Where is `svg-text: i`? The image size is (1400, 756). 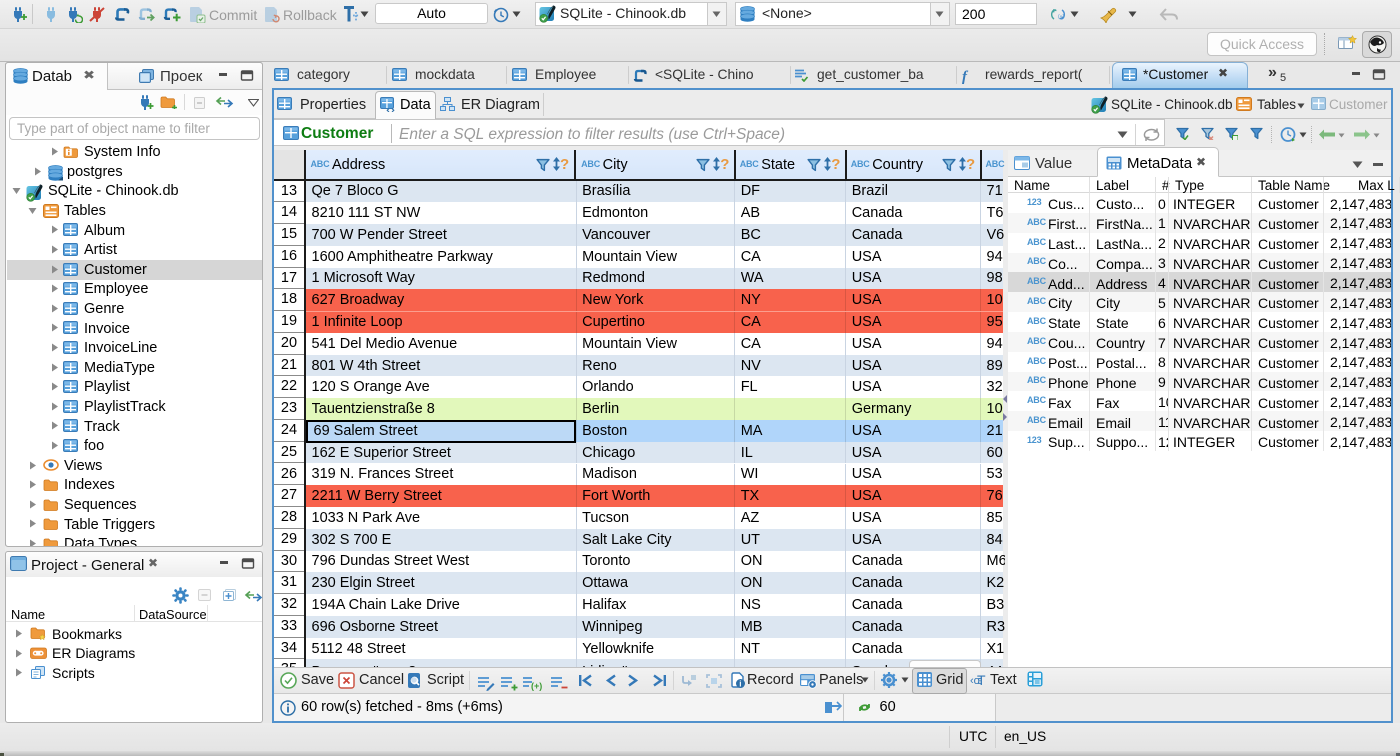
svg-text: i is located at coordinates (740, 684).